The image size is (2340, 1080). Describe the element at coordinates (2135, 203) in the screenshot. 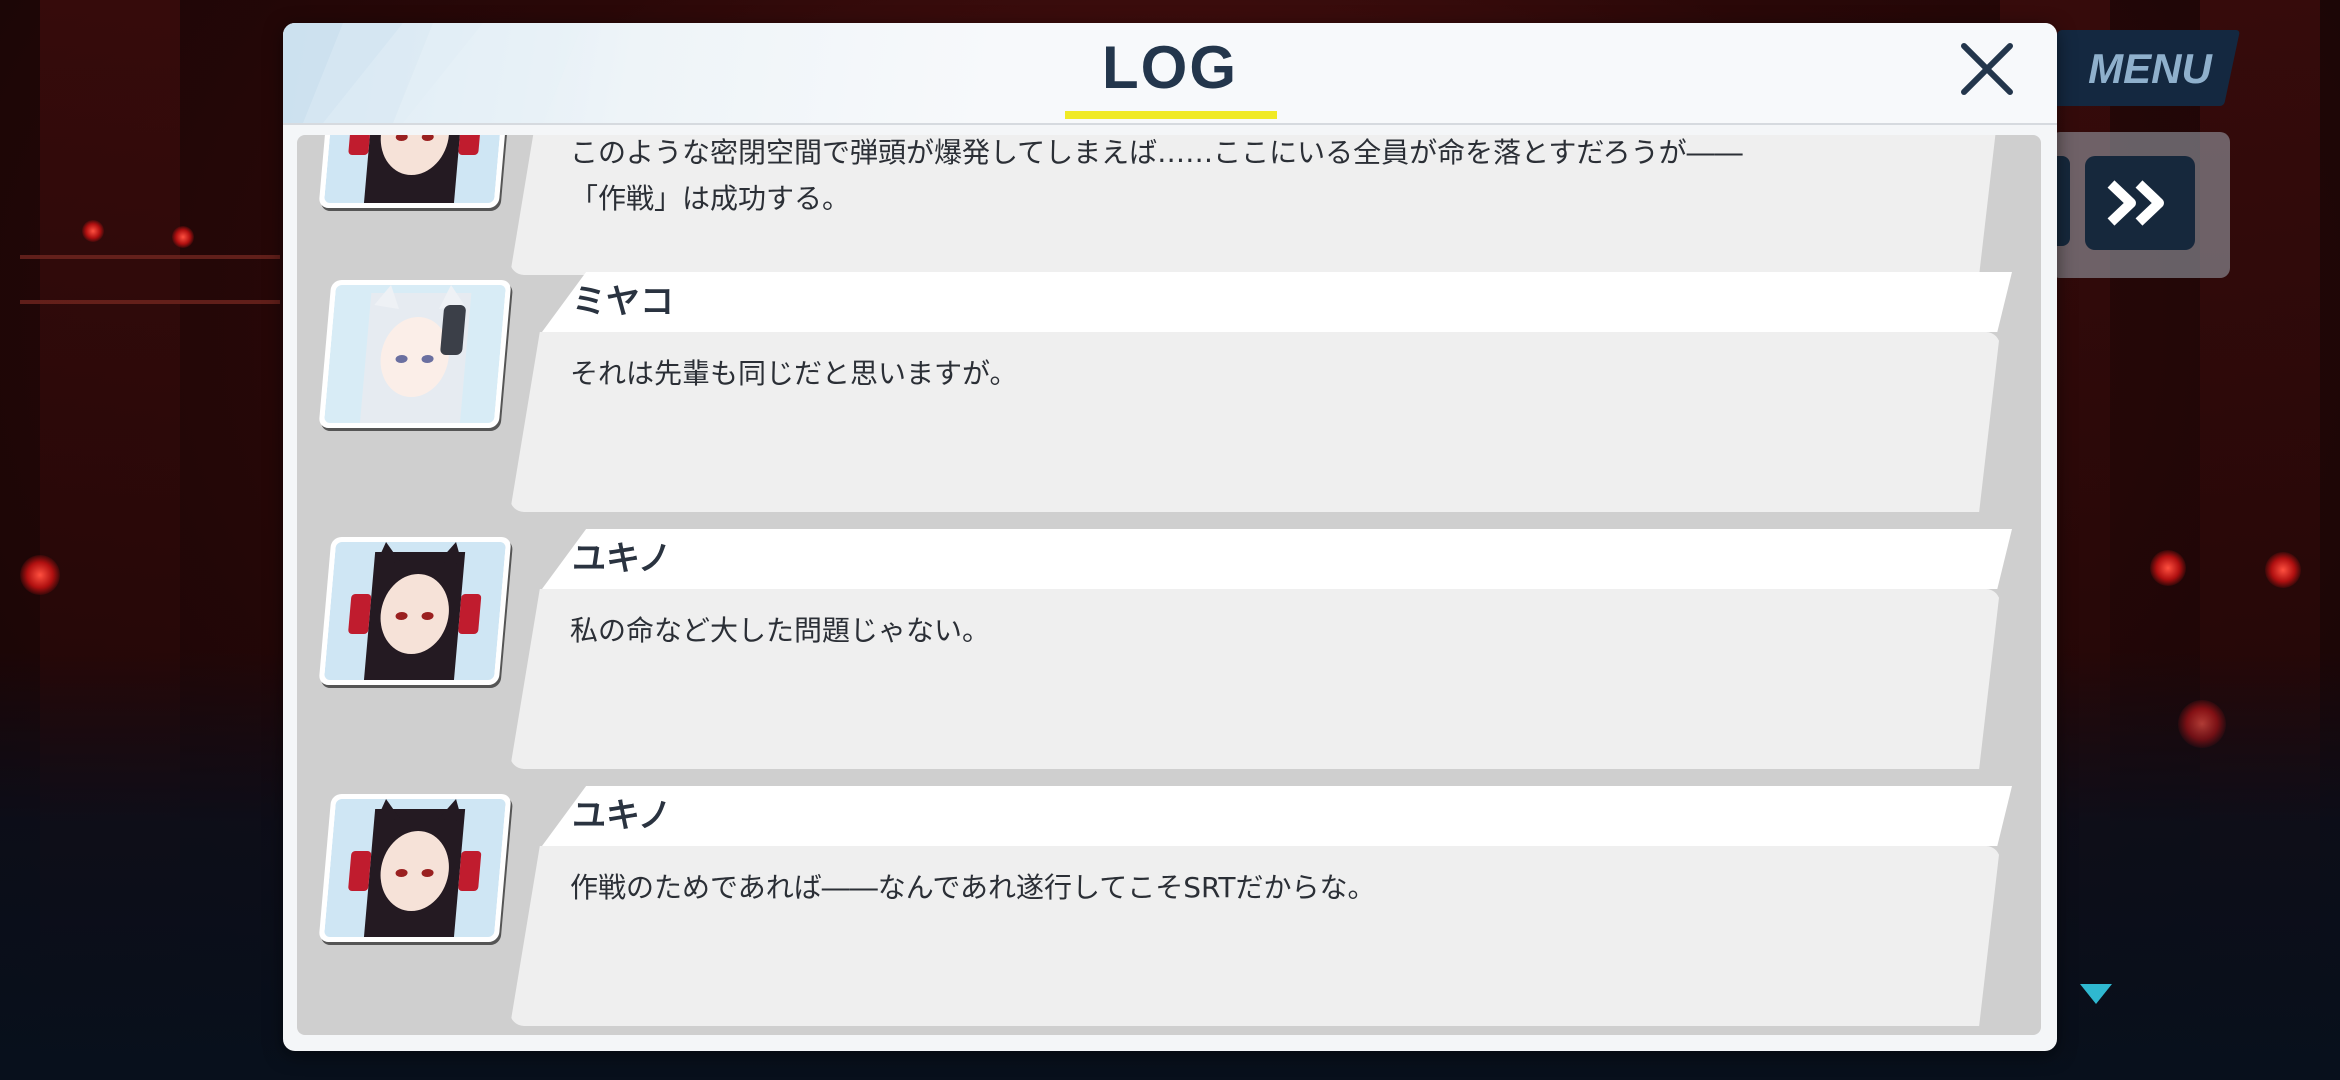

I see `fast-forward-icon` at that location.